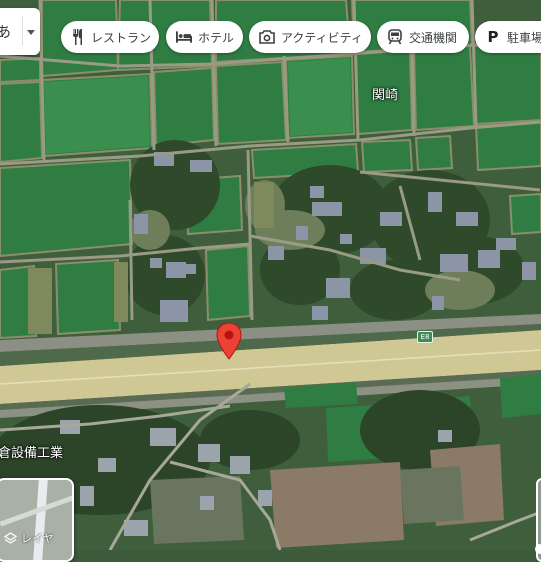  I want to click on chip-label: 駐車場, so click(524, 37).